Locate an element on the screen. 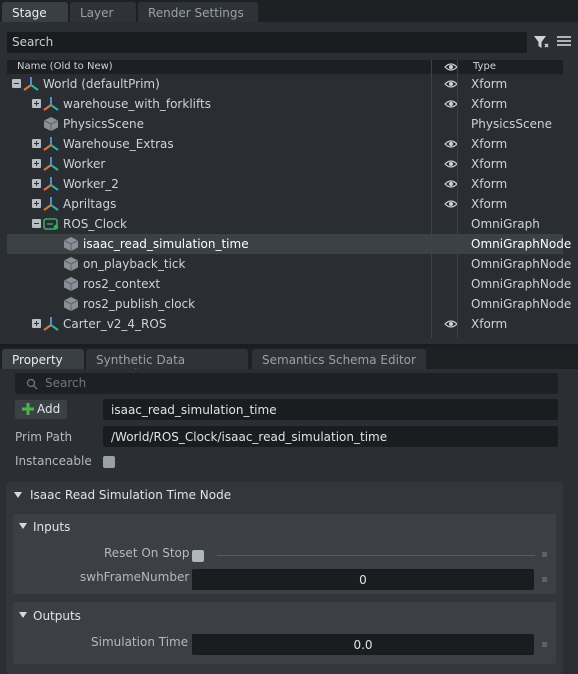  tree-row: ros2_context OmniGraphNode is located at coordinates (289, 284).